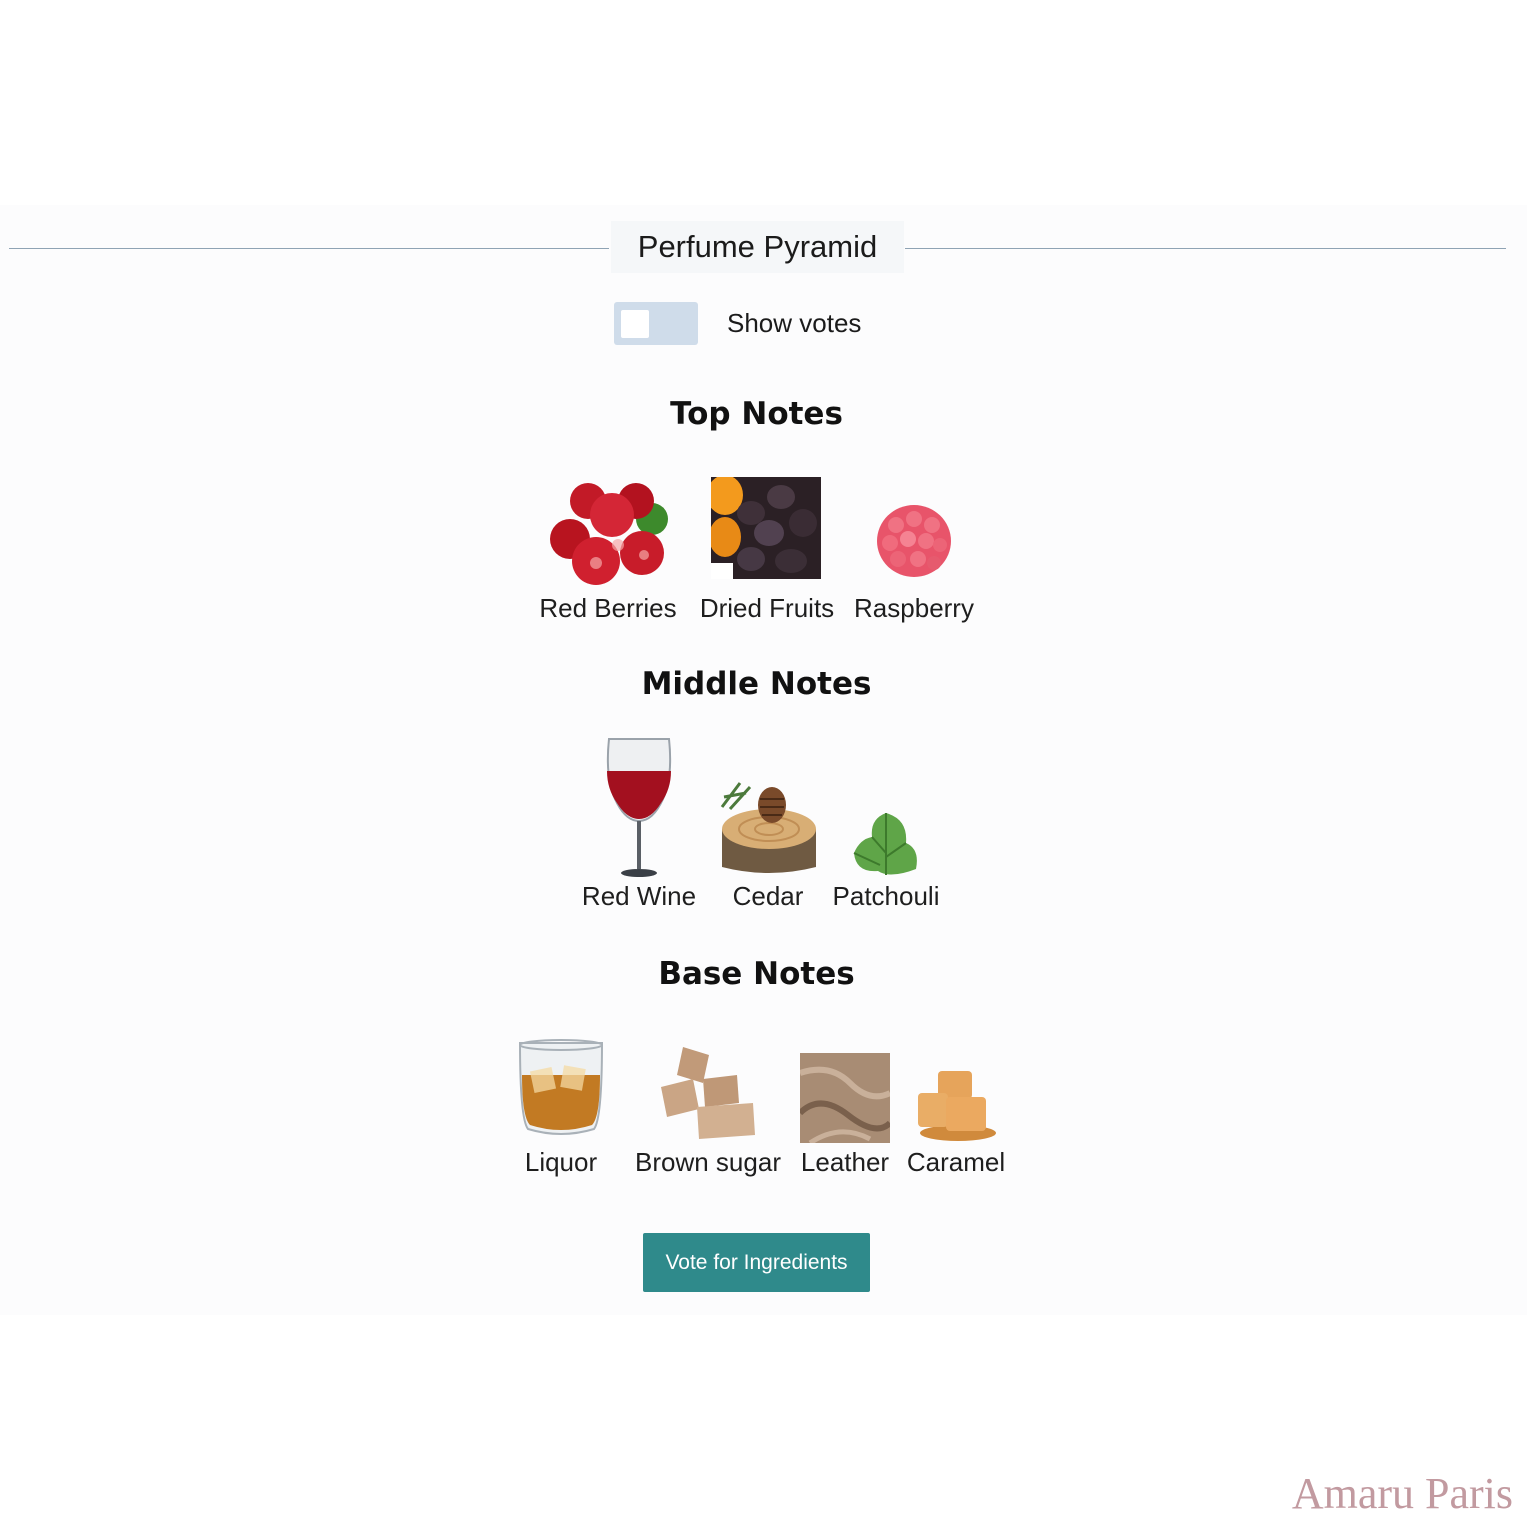  What do you see at coordinates (766, 528) in the screenshot?
I see `dried-fruits-icon` at bounding box center [766, 528].